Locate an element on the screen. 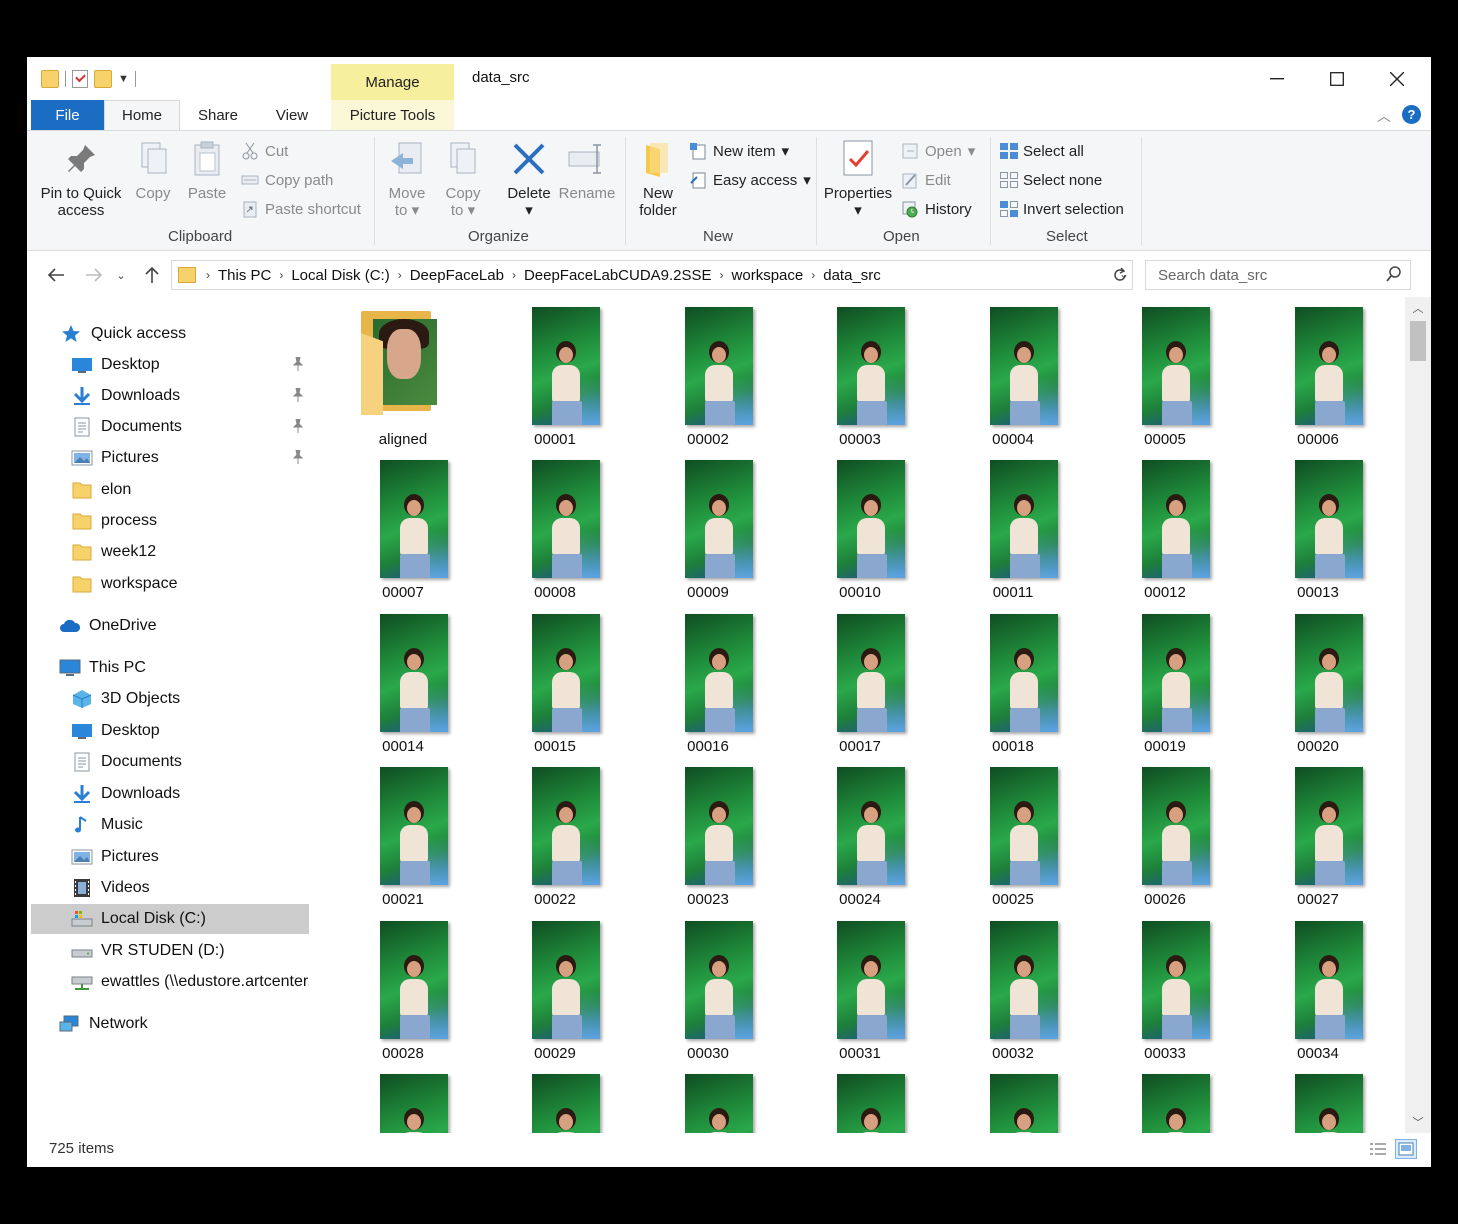 This screenshot has width=1458, height=1224. breadcrumb-deepfacelabcuda: DeepFaceLabCUDA9.2SSE is located at coordinates (618, 275).